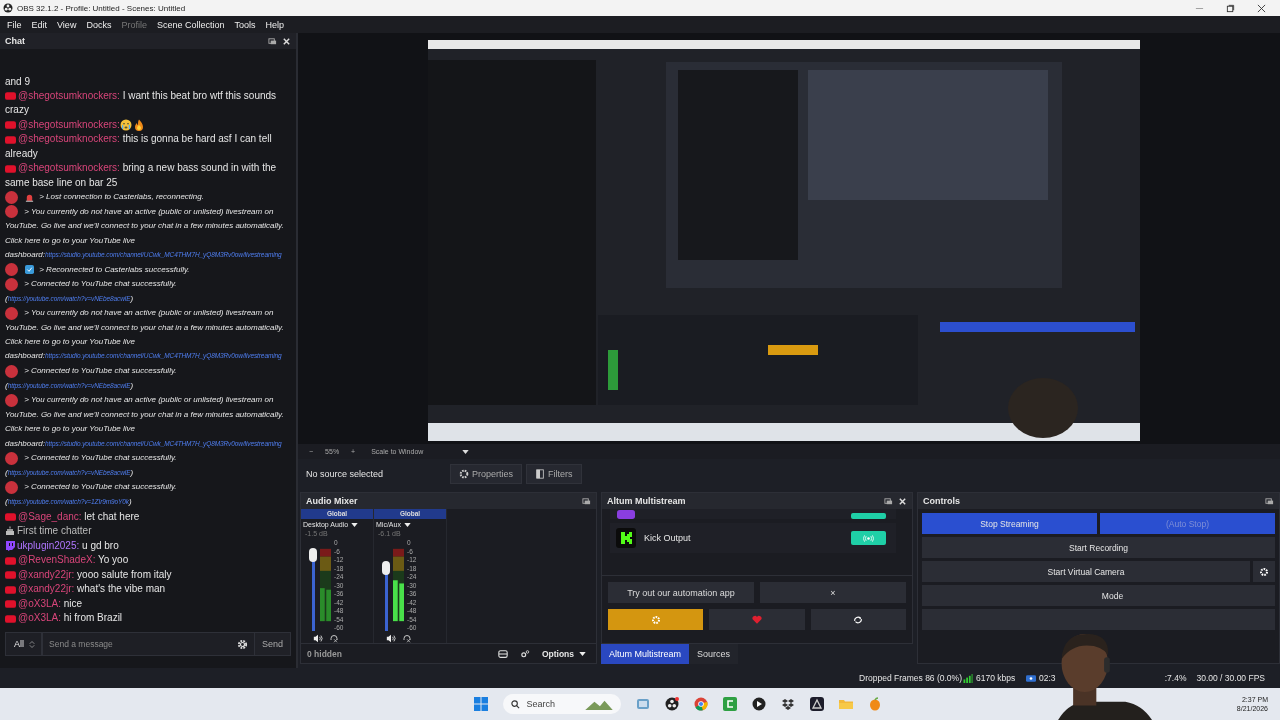  I want to click on maximize-icon, so click(1230, 8).